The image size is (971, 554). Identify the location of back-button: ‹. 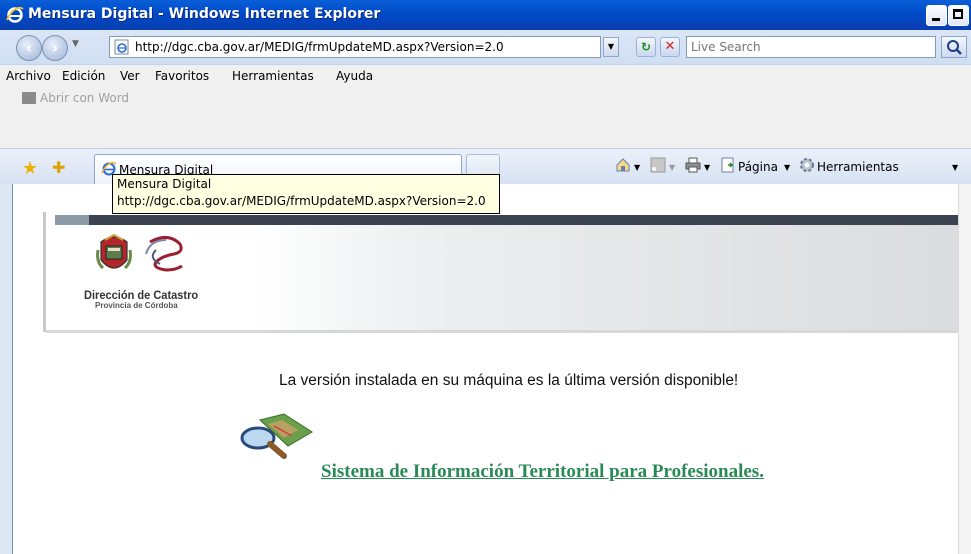
(29, 48).